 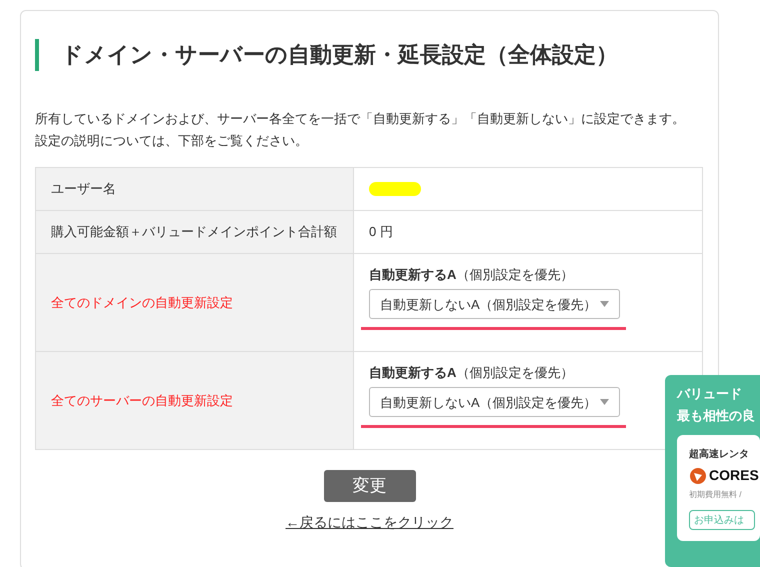 What do you see at coordinates (734, 475) in the screenshot?
I see `brand-name: CORES` at bounding box center [734, 475].